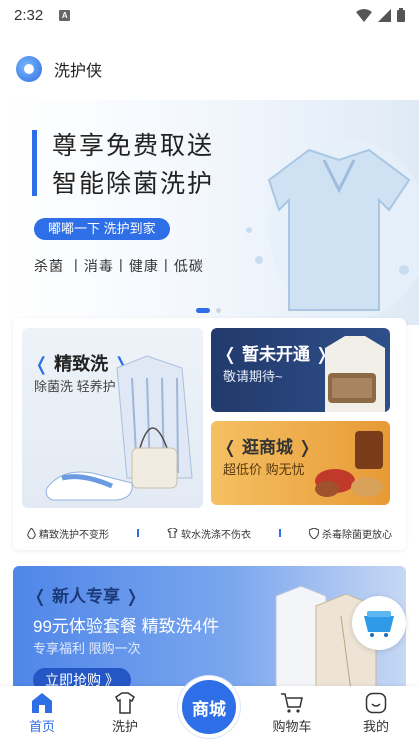 This screenshot has width=419, height=744. What do you see at coordinates (31, 533) in the screenshot?
I see `drop-icon` at bounding box center [31, 533].